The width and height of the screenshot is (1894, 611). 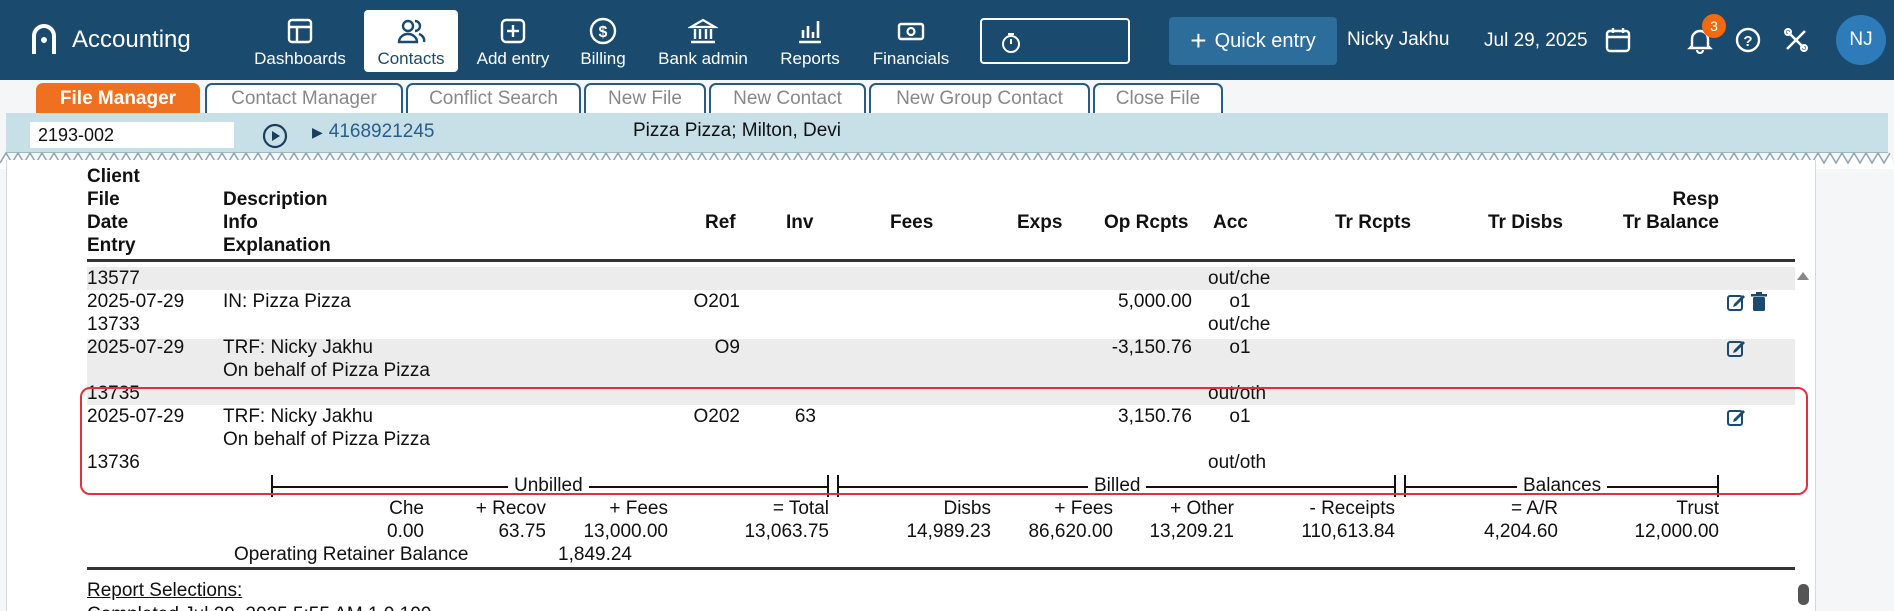 I want to click on tab-conflict-search: Conflict Search, so click(x=493, y=98).